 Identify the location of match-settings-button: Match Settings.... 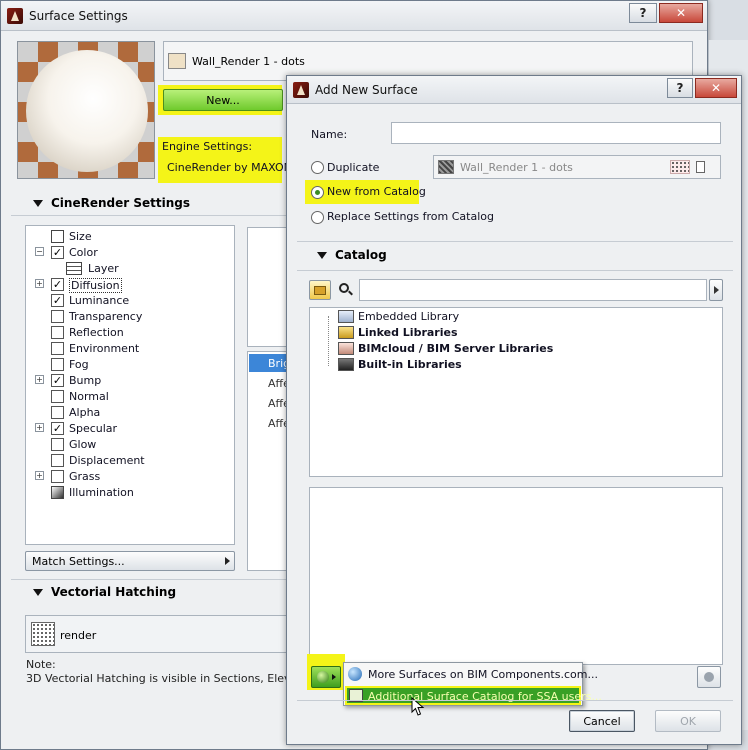
(130, 561).